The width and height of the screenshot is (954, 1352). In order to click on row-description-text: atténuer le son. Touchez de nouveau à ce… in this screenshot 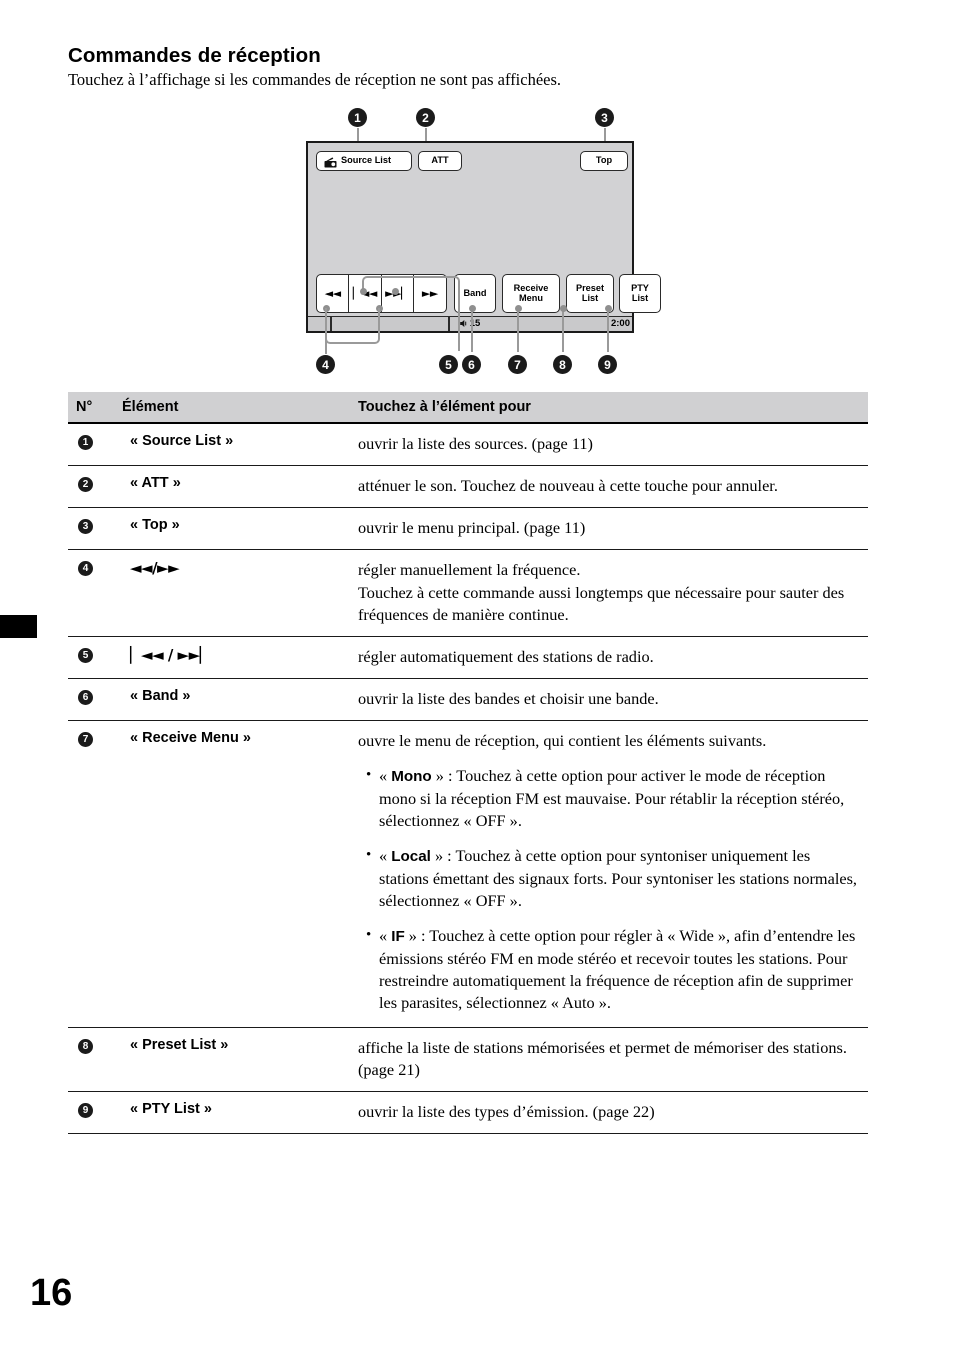, I will do `click(568, 486)`.